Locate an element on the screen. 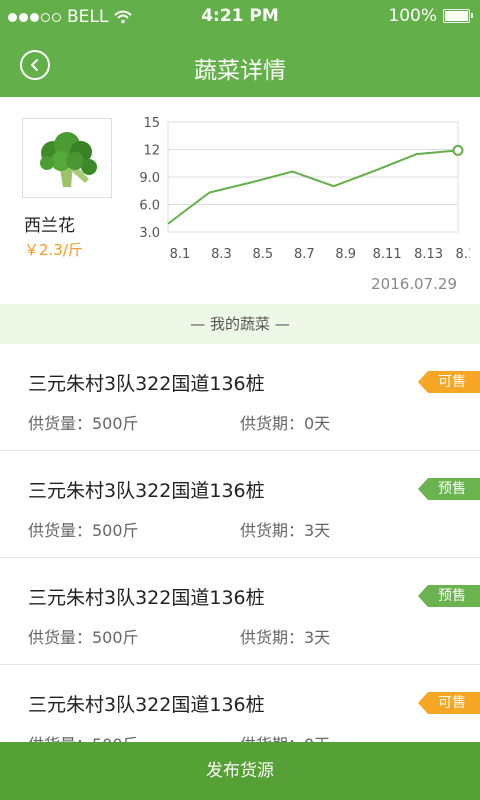 The width and height of the screenshot is (480, 800). app-header: BELL 4:21 PM 100% 蔬菜详情 is located at coordinates (240, 48).